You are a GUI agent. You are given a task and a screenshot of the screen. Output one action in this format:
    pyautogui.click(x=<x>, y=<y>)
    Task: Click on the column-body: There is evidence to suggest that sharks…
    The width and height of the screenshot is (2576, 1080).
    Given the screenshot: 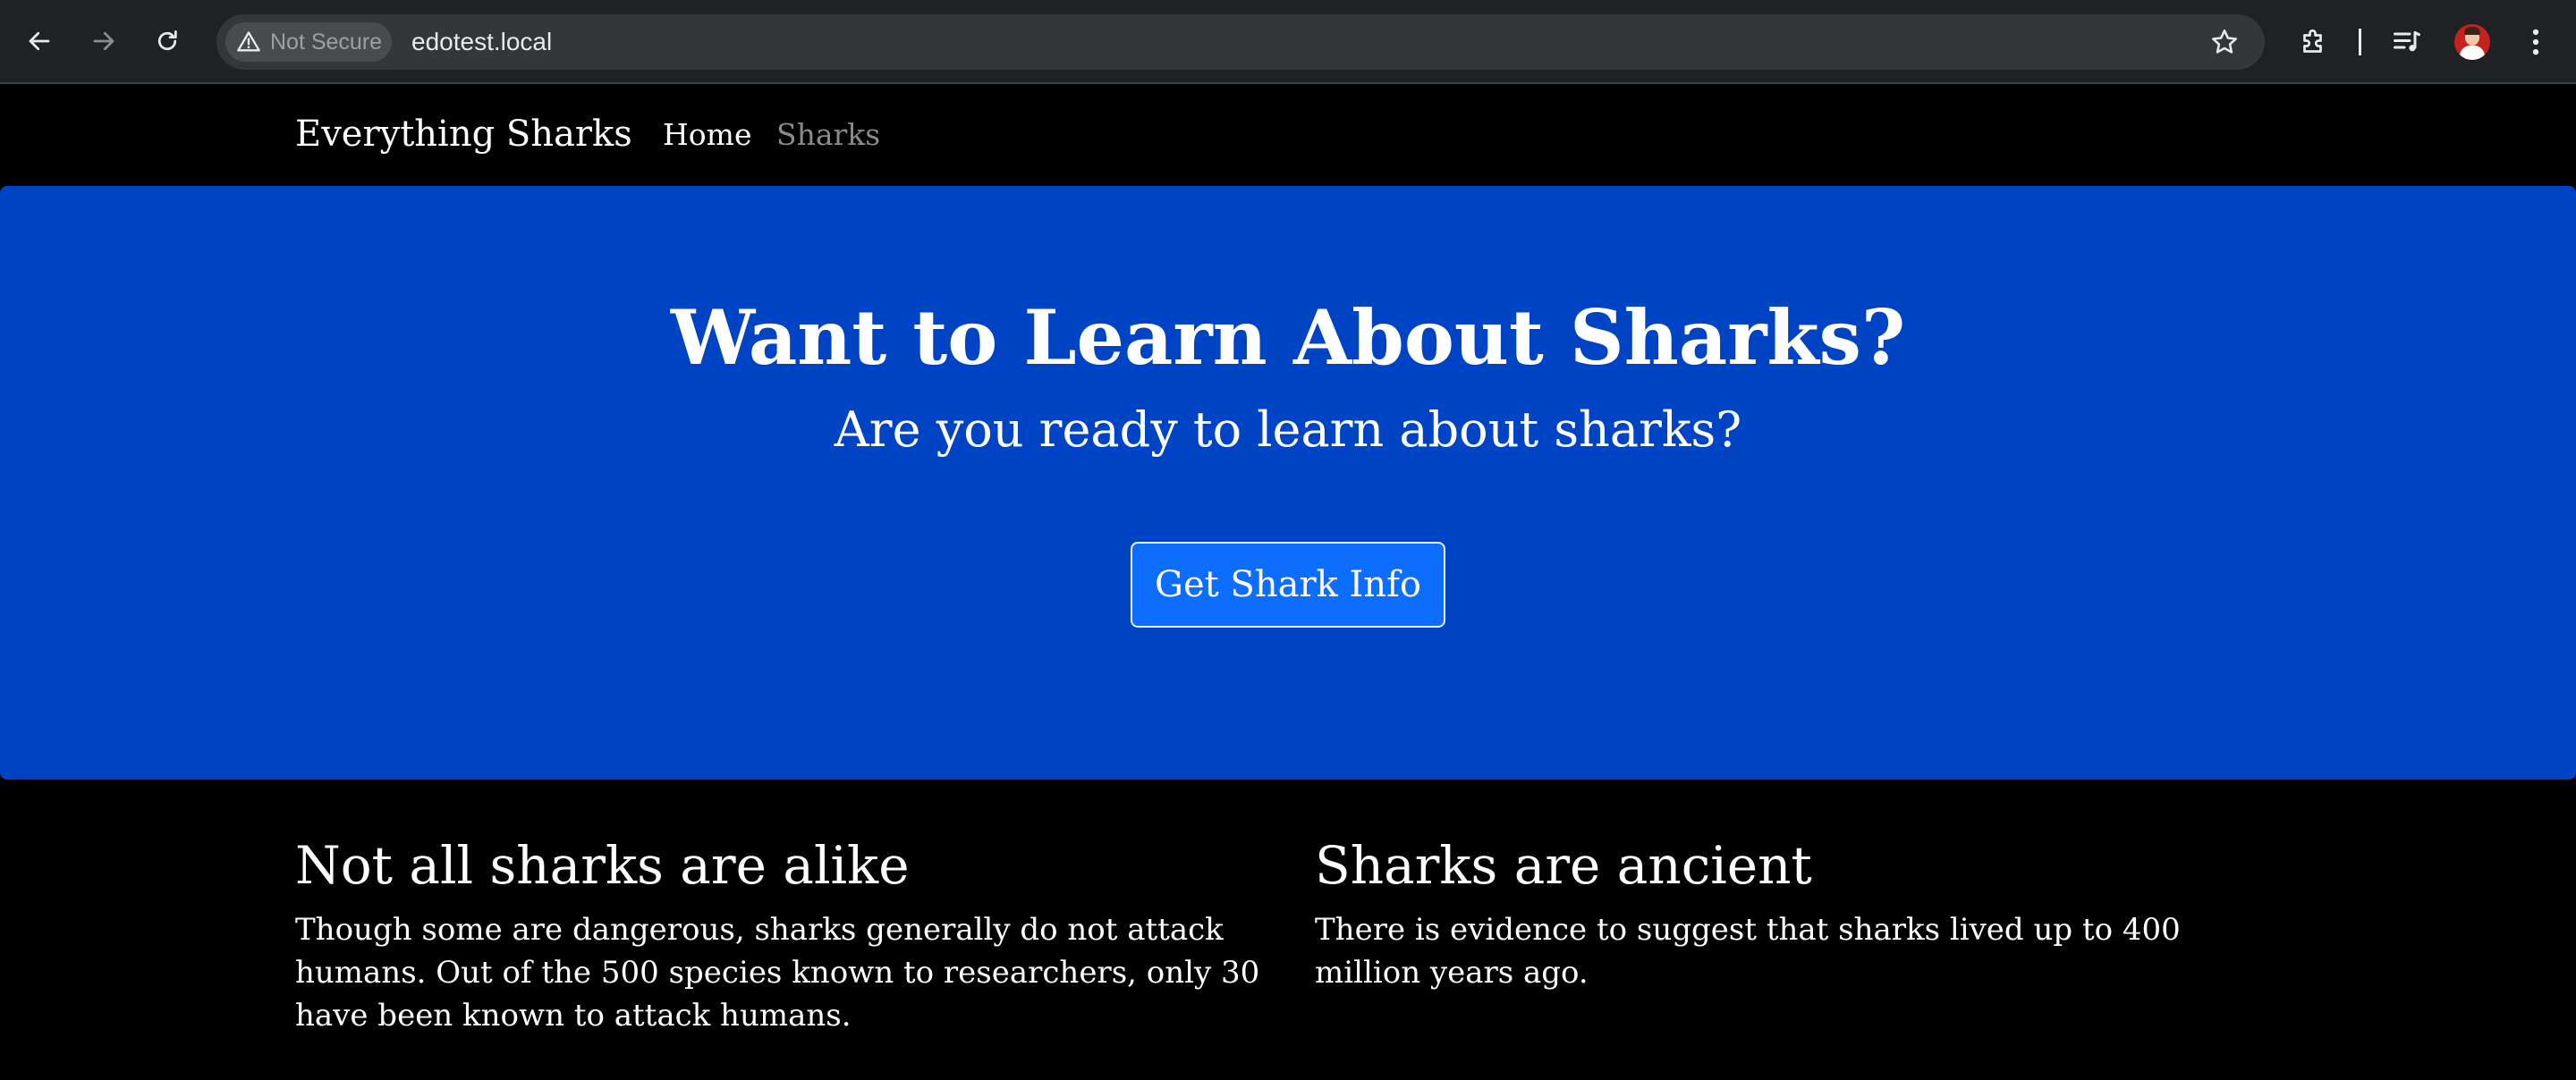 What is the action you would take?
    pyautogui.click(x=1748, y=951)
    